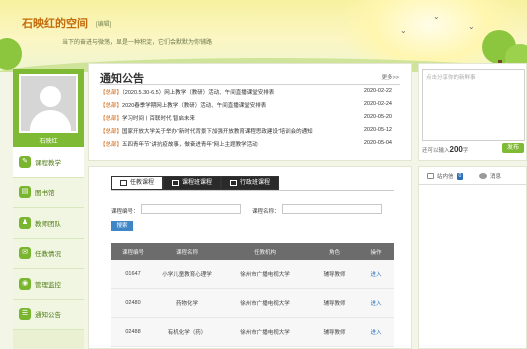 This screenshot has height=349, width=527. What do you see at coordinates (25, 192) in the screenshot?
I see `library-icon: ▤` at bounding box center [25, 192].